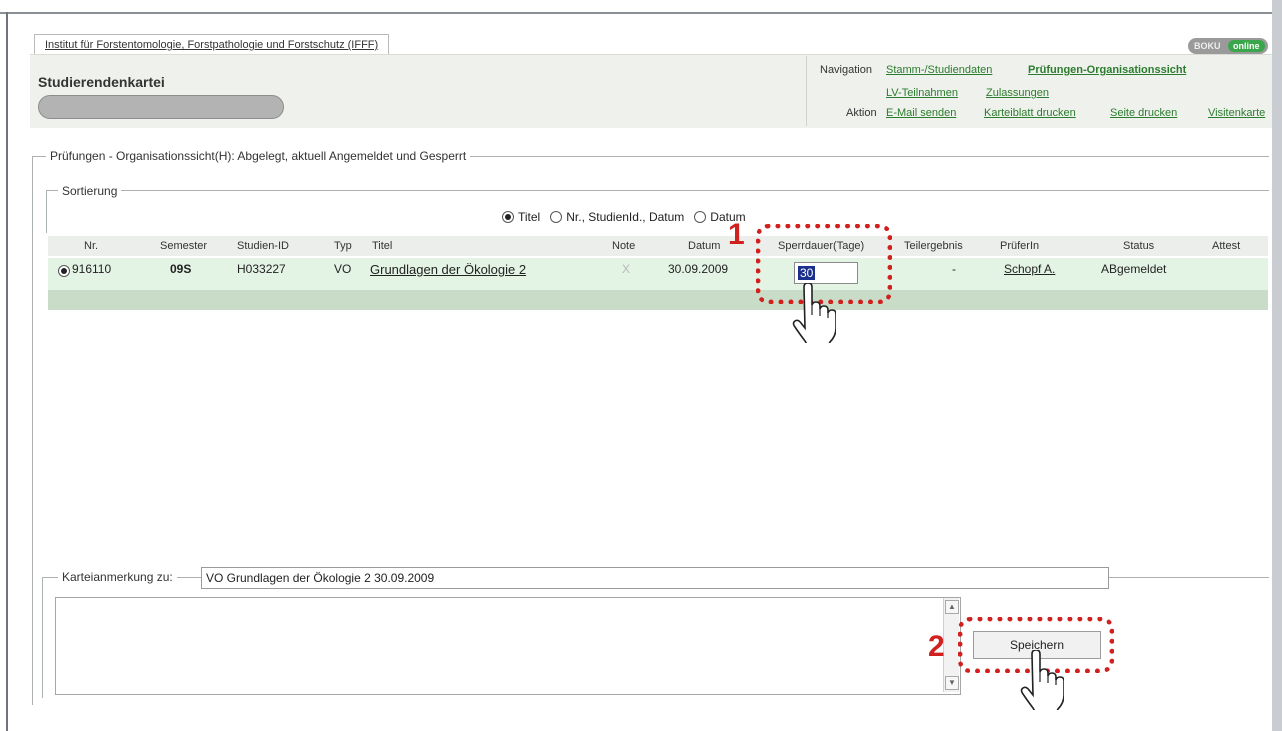  I want to click on link-zulassungen: Zulassungen, so click(1017, 93).